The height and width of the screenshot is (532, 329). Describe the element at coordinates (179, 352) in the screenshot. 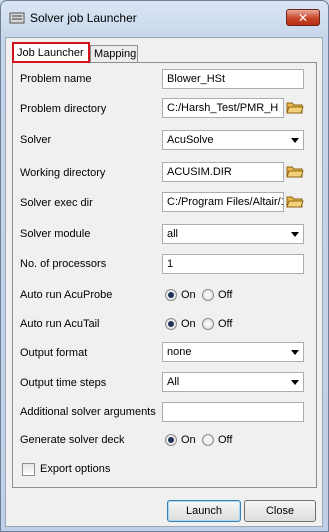

I see `output-format-value: none` at that location.